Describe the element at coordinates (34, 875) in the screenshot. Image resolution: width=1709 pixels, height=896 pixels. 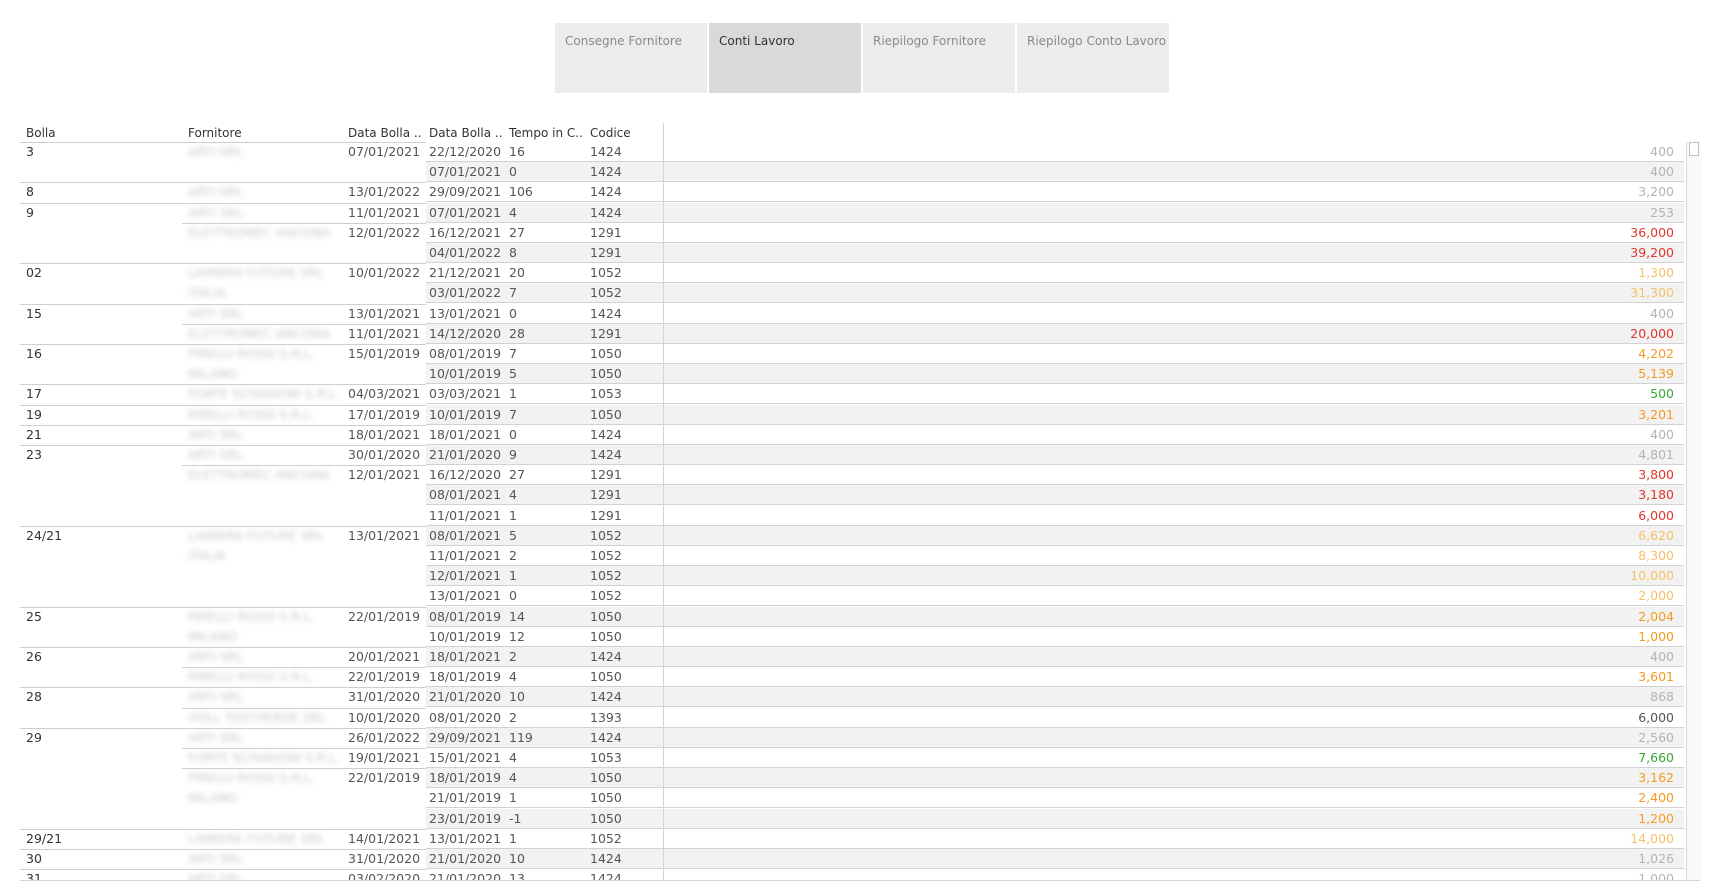
I see `cell-bolla: 31` at that location.